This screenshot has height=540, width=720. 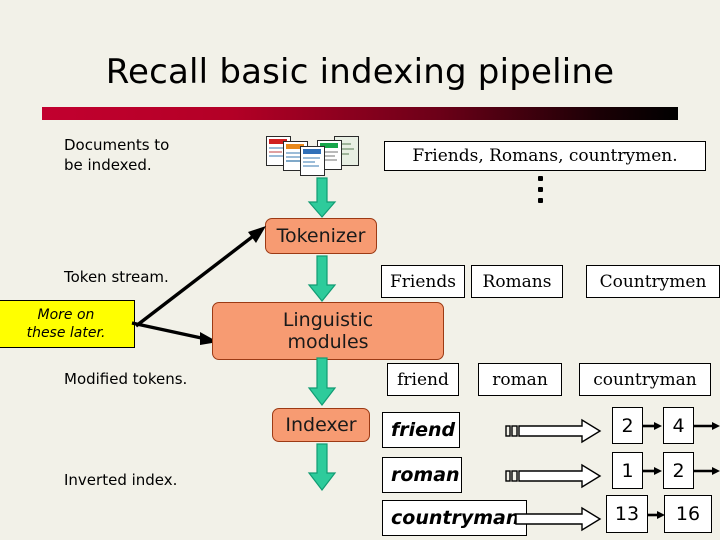 I want to click on caption-documents: Documents to be indexed., so click(x=117, y=155).